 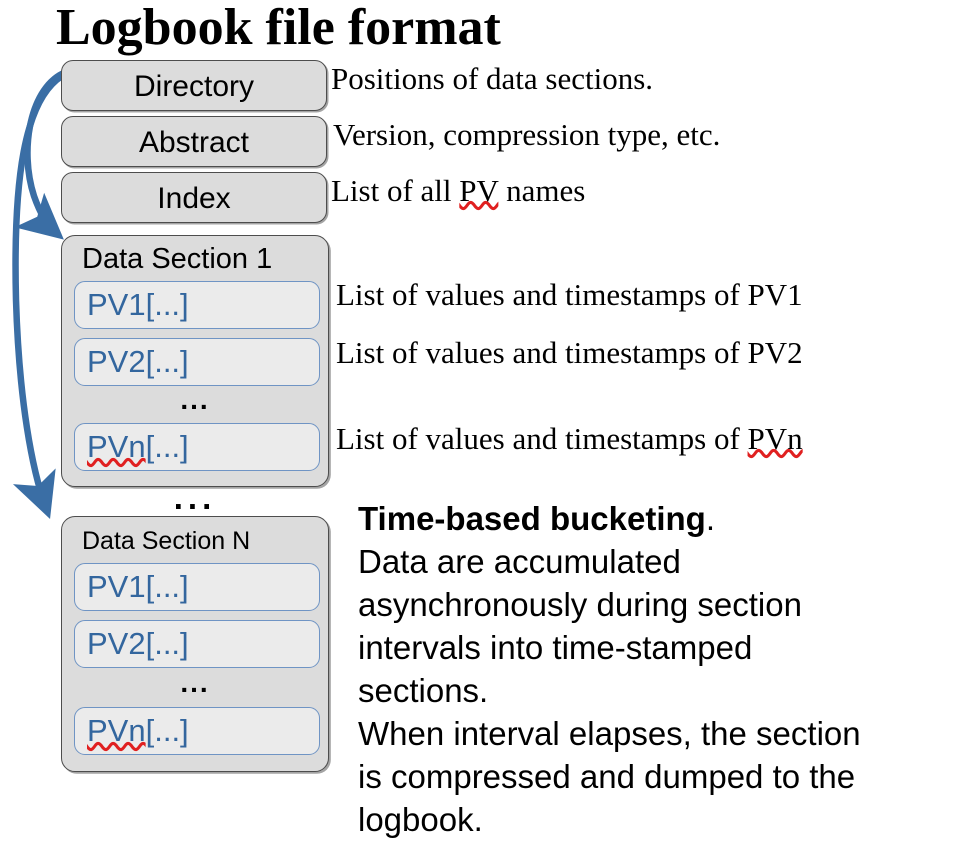 I want to click on annotation-abstract: Version, compression type, etc., so click(x=527, y=134).